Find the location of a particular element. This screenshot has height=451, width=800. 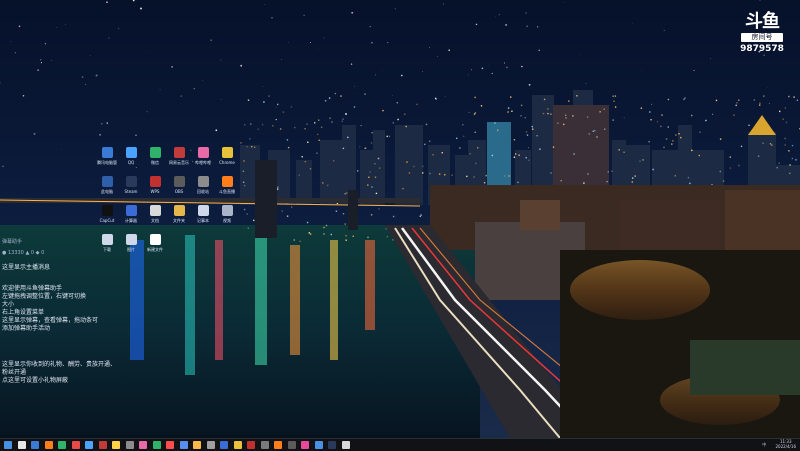

desktop-icon: OBS is located at coordinates (179, 191).